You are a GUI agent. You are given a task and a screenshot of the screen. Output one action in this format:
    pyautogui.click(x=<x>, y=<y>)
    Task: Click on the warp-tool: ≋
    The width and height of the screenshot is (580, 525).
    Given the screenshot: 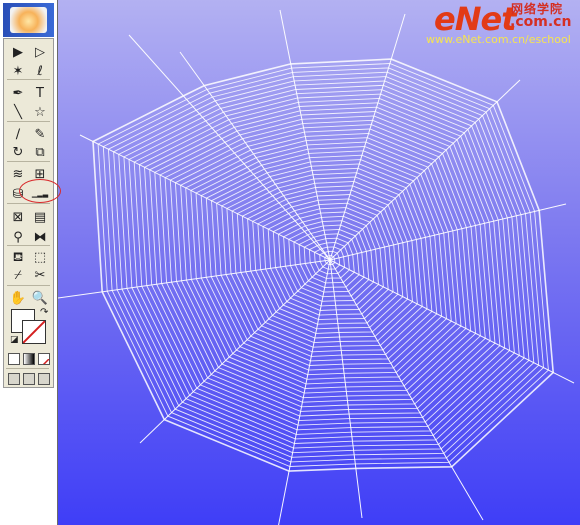 What is the action you would take?
    pyautogui.click(x=18, y=174)
    